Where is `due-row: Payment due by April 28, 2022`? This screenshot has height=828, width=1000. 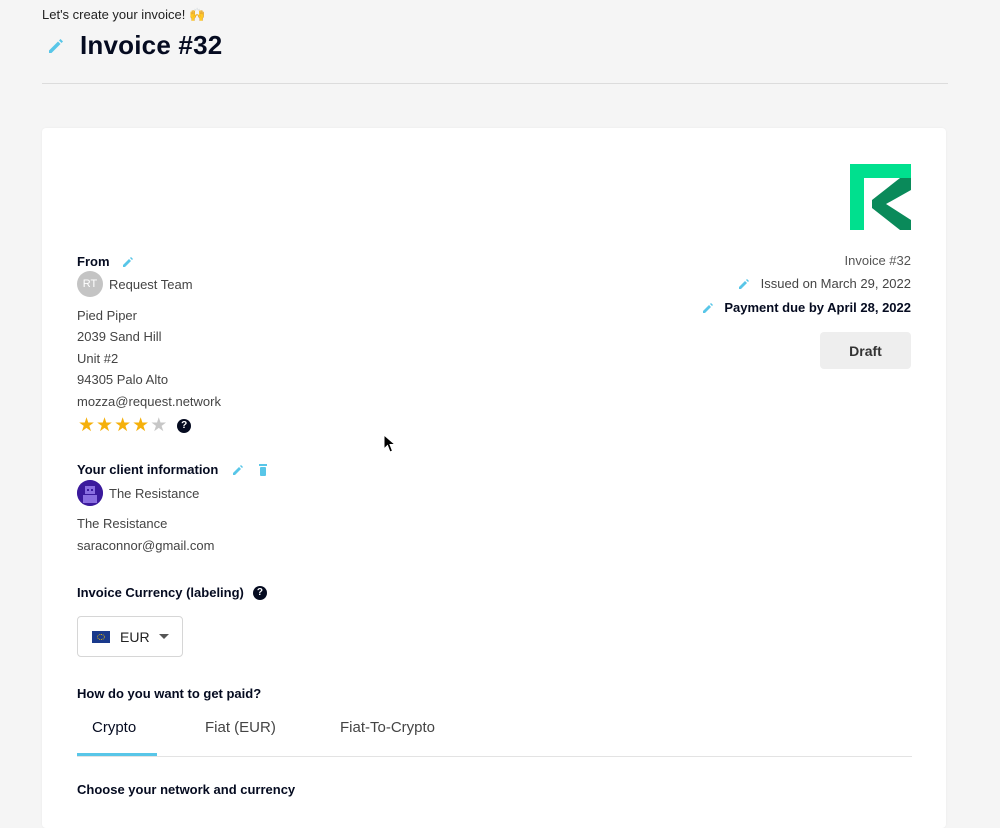 due-row: Payment due by April 28, 2022 is located at coordinates (806, 307).